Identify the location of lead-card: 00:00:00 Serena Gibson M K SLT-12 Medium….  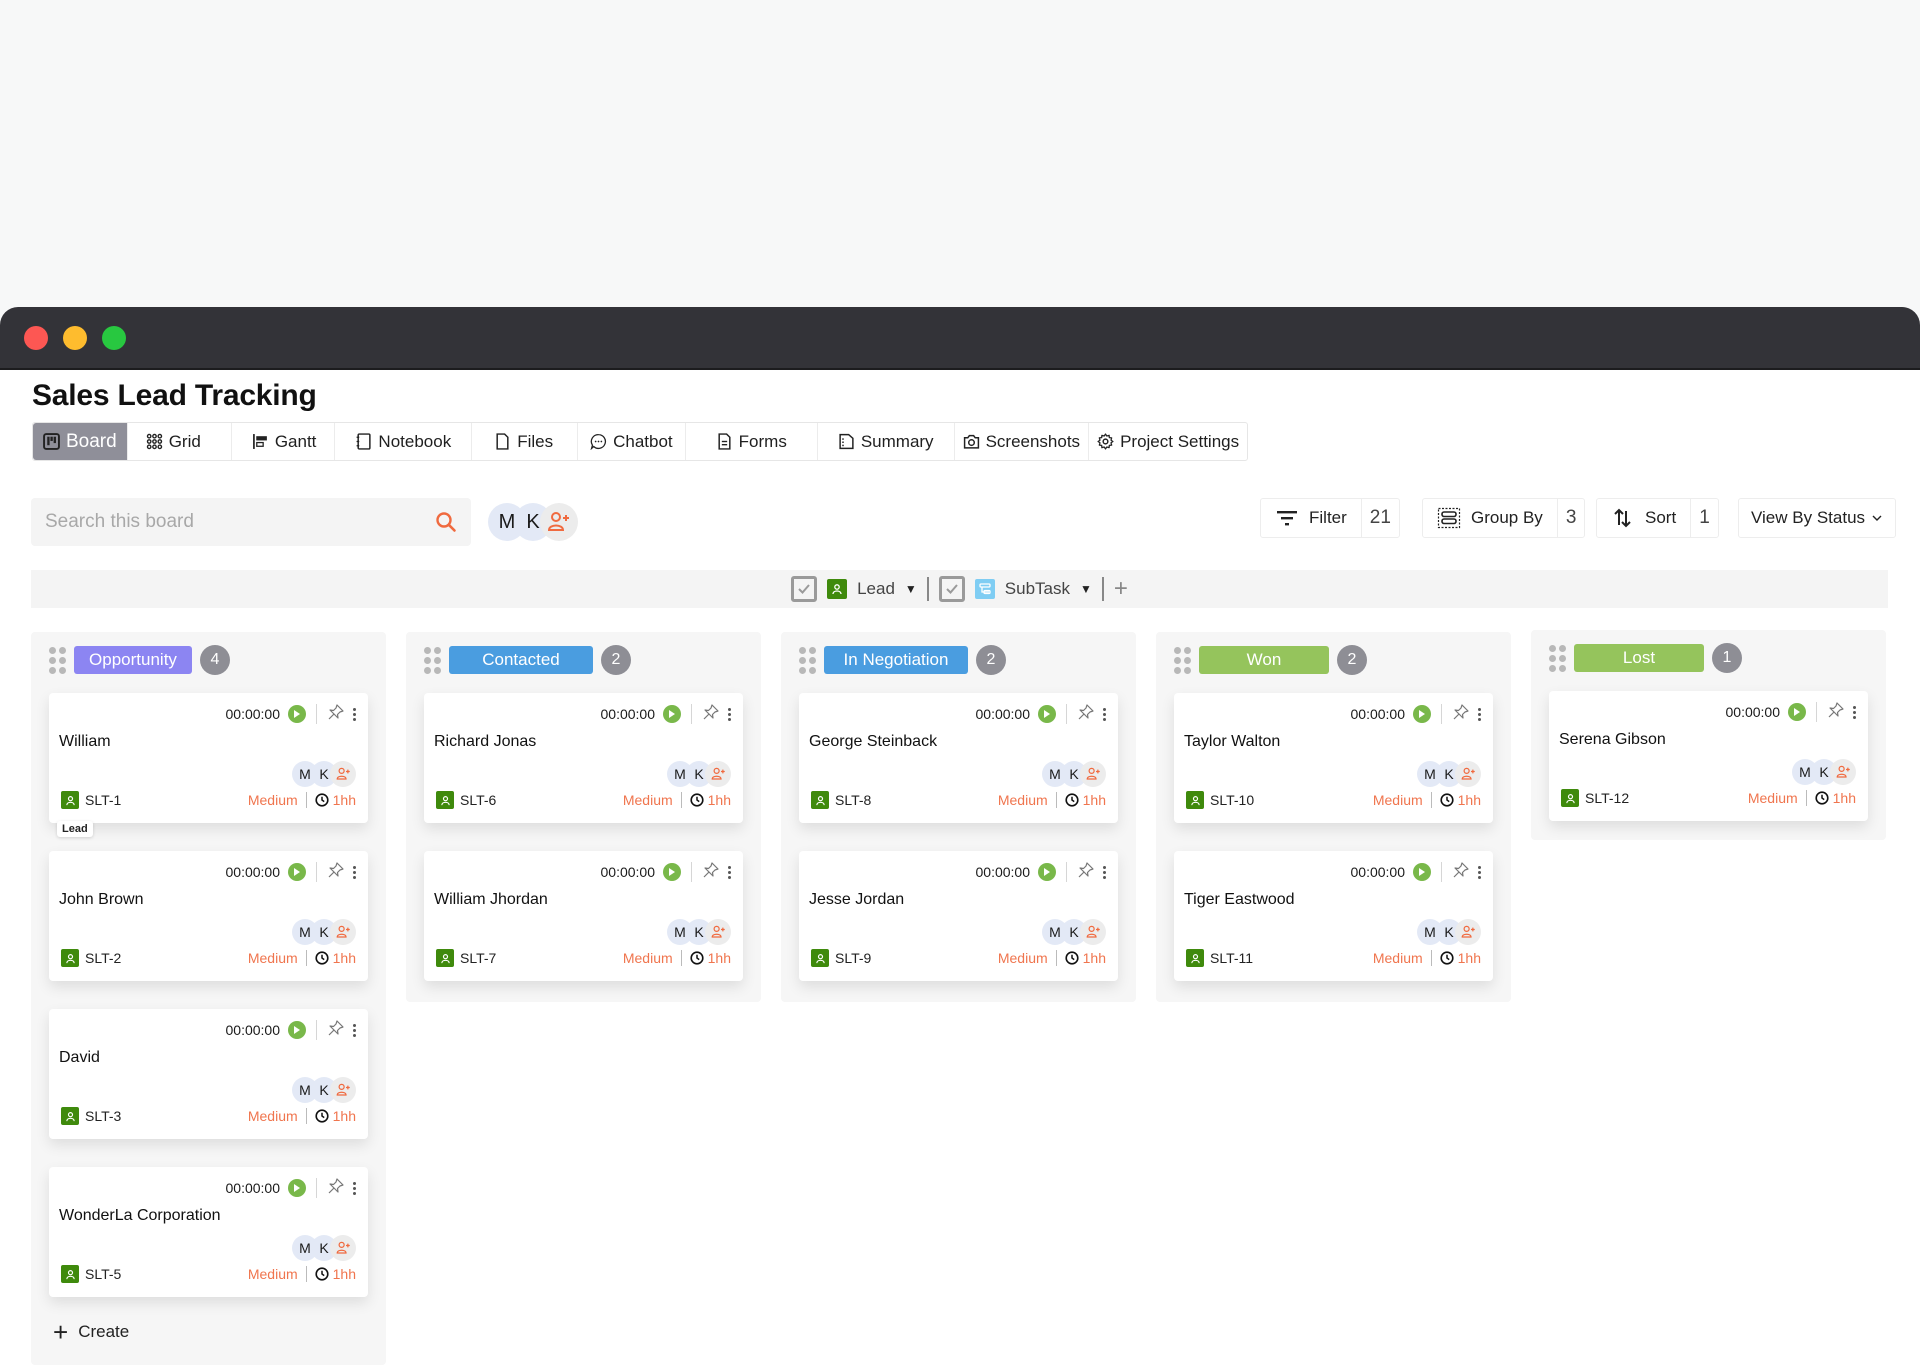
(1708, 756).